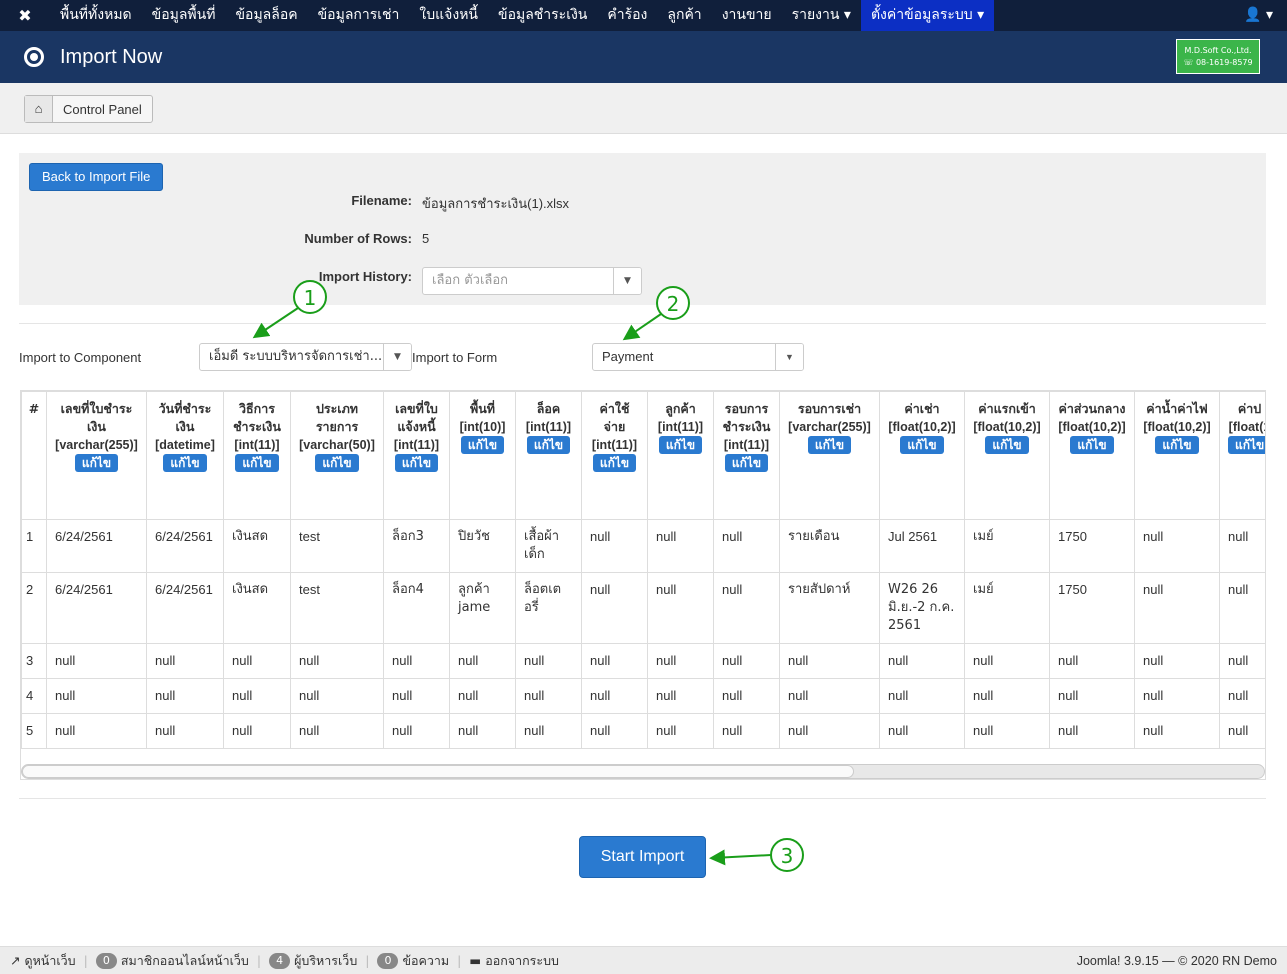 The height and width of the screenshot is (974, 1287). I want to click on column-header: รอบการเช่า [varchar(255)] แก้ไข, so click(829, 455).